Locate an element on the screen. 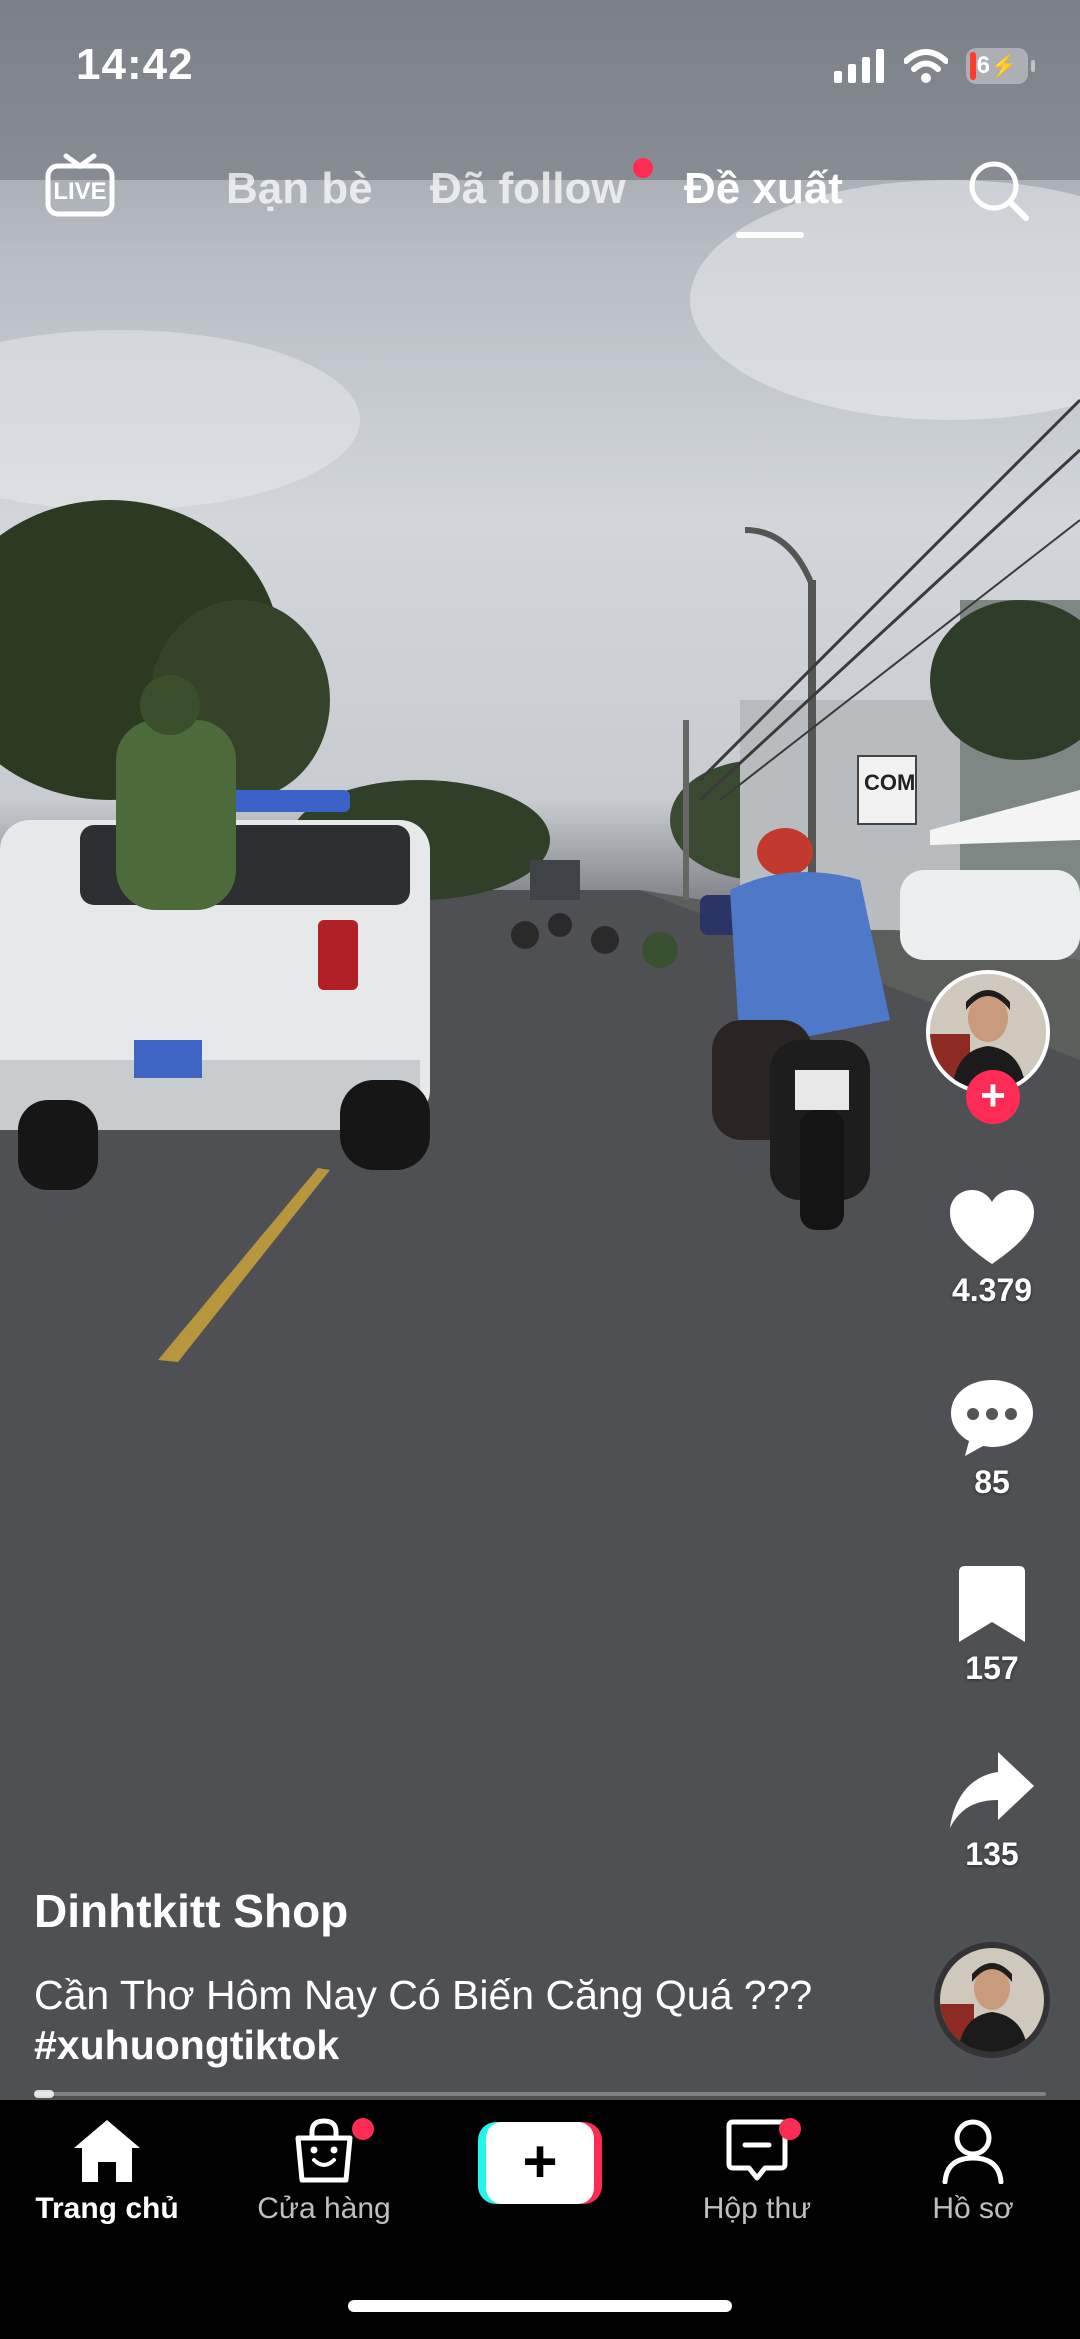  shop-notification-badge is located at coordinates (363, 2129).